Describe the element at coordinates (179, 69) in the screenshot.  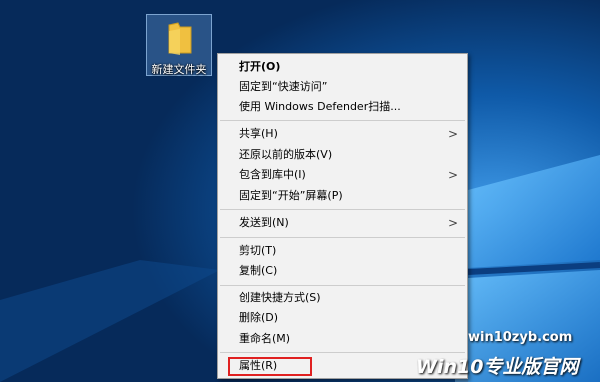
I see `folder-label: 新建文件夹` at that location.